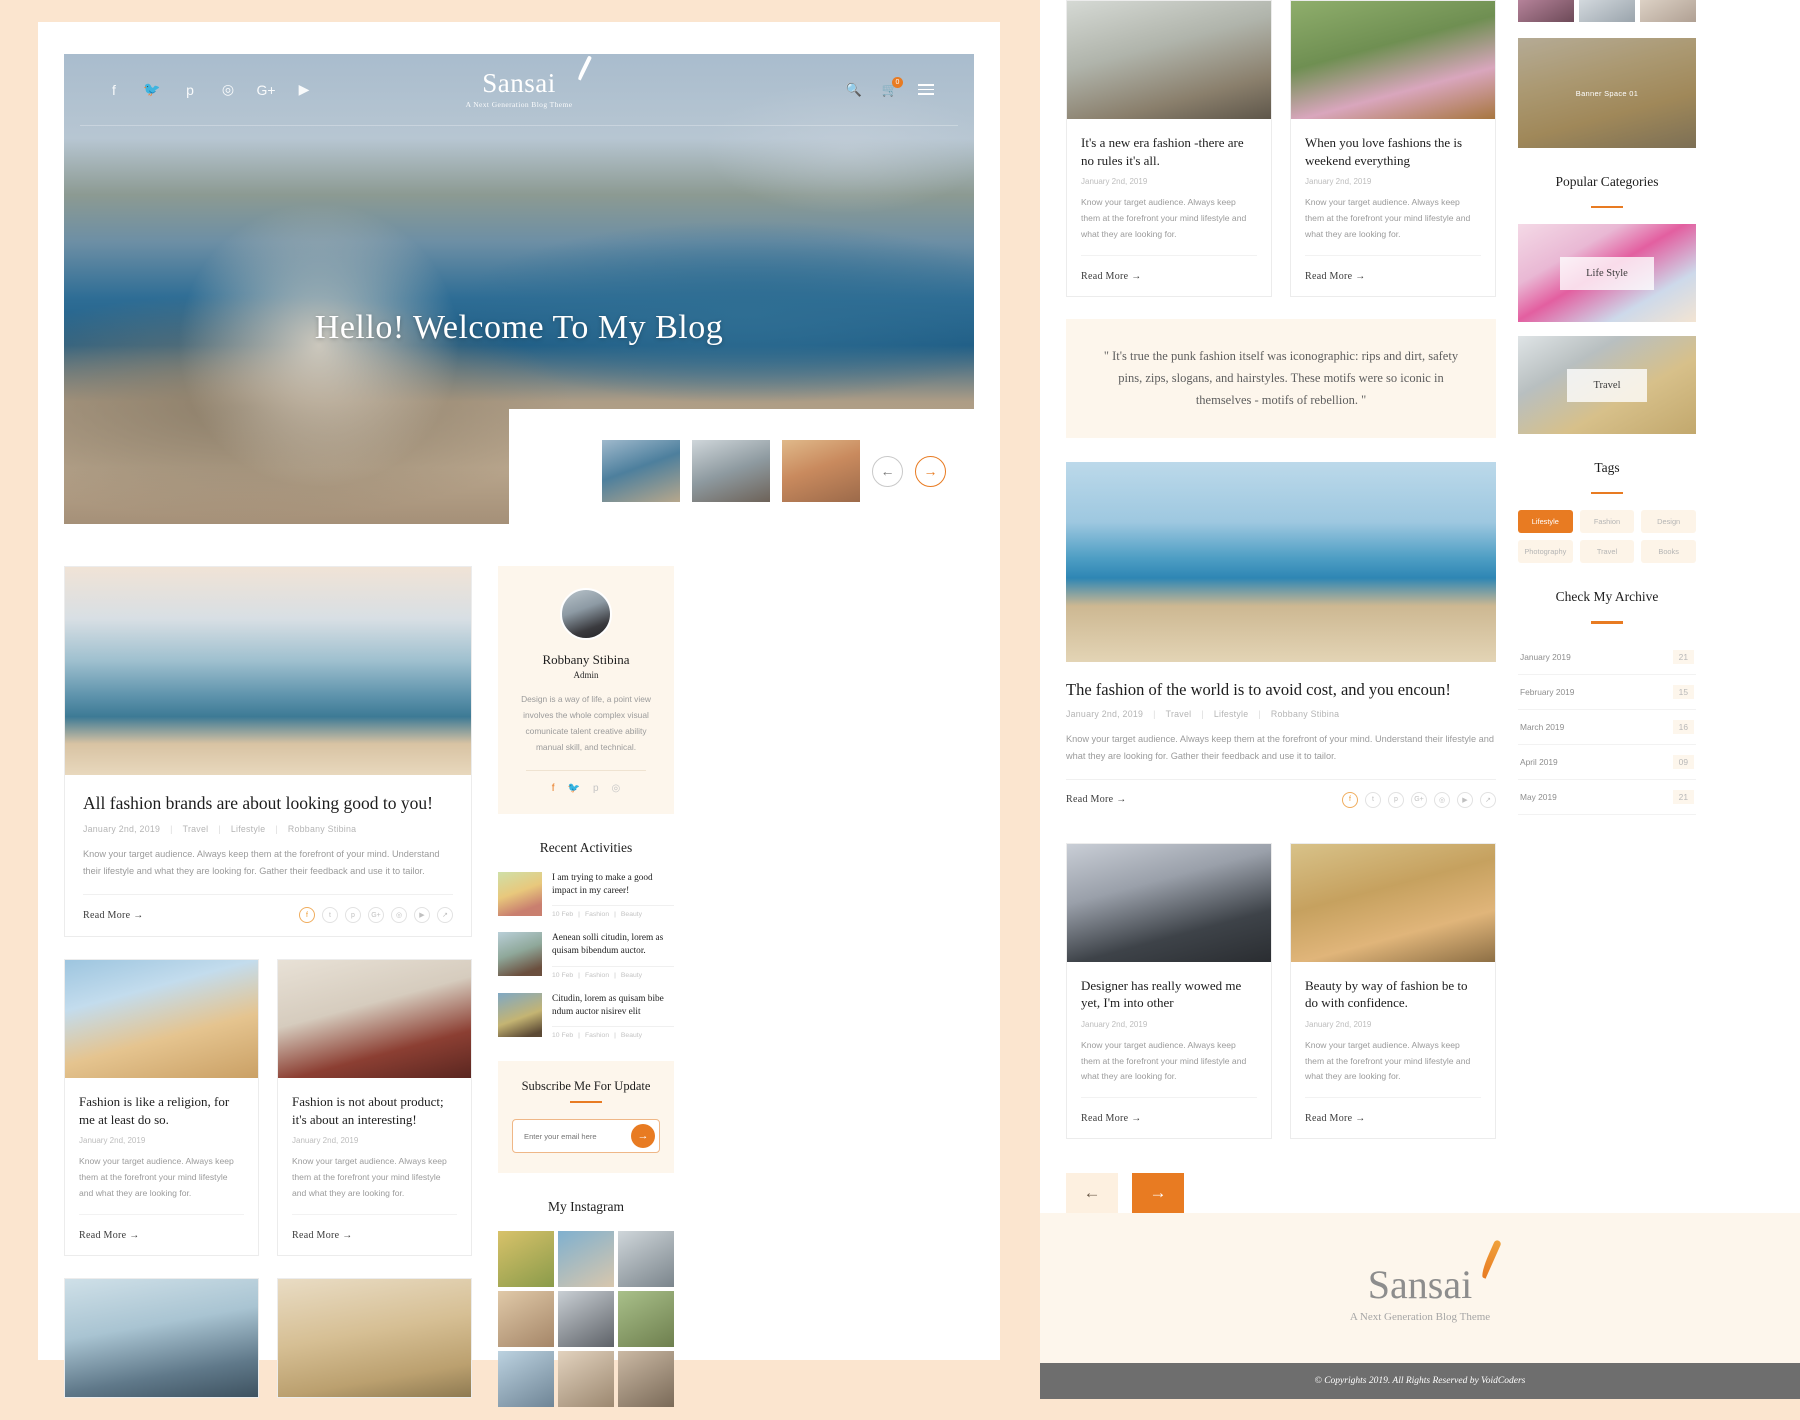 The width and height of the screenshot is (1800, 1420). Describe the element at coordinates (1607, 727) in the screenshot. I see `archive-row: March 2019 16` at that location.